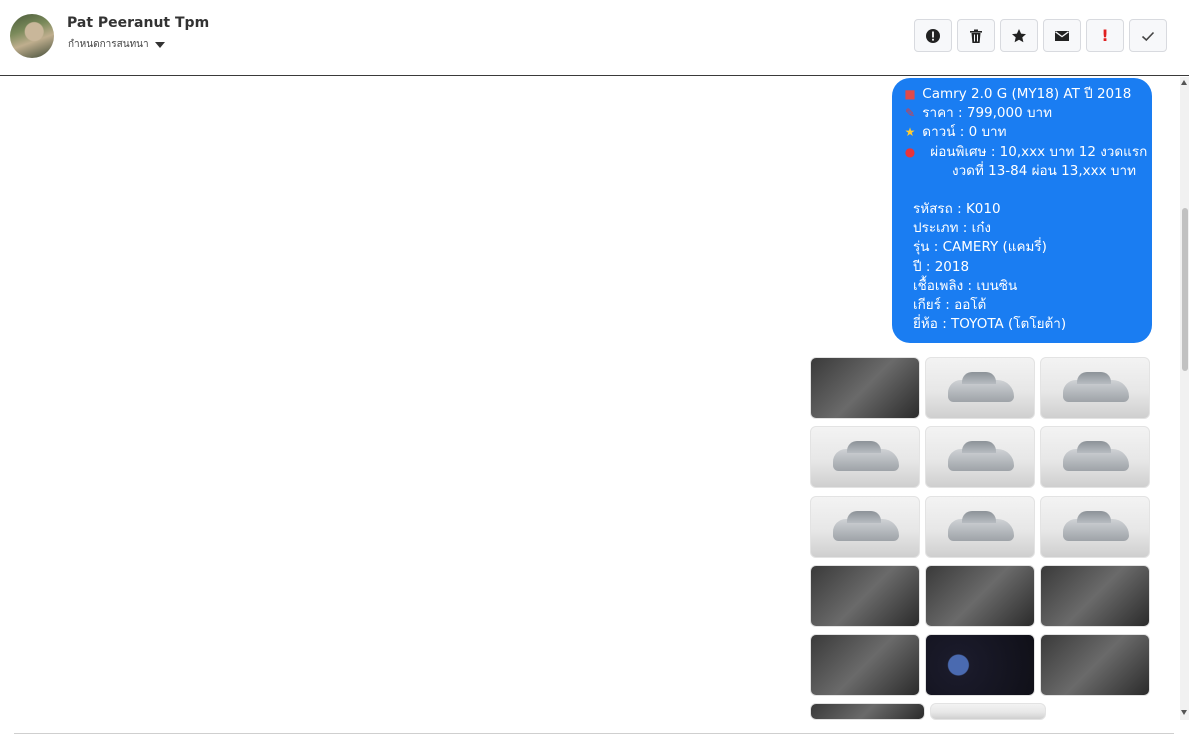  I want to click on star-button, so click(1019, 35).